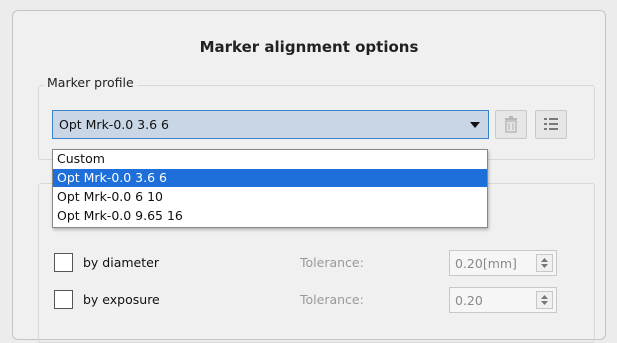 This screenshot has height=343, width=617. What do you see at coordinates (270, 216) in the screenshot?
I see `dropdown-option: Opt Mrk-0.0 9.65 16` at bounding box center [270, 216].